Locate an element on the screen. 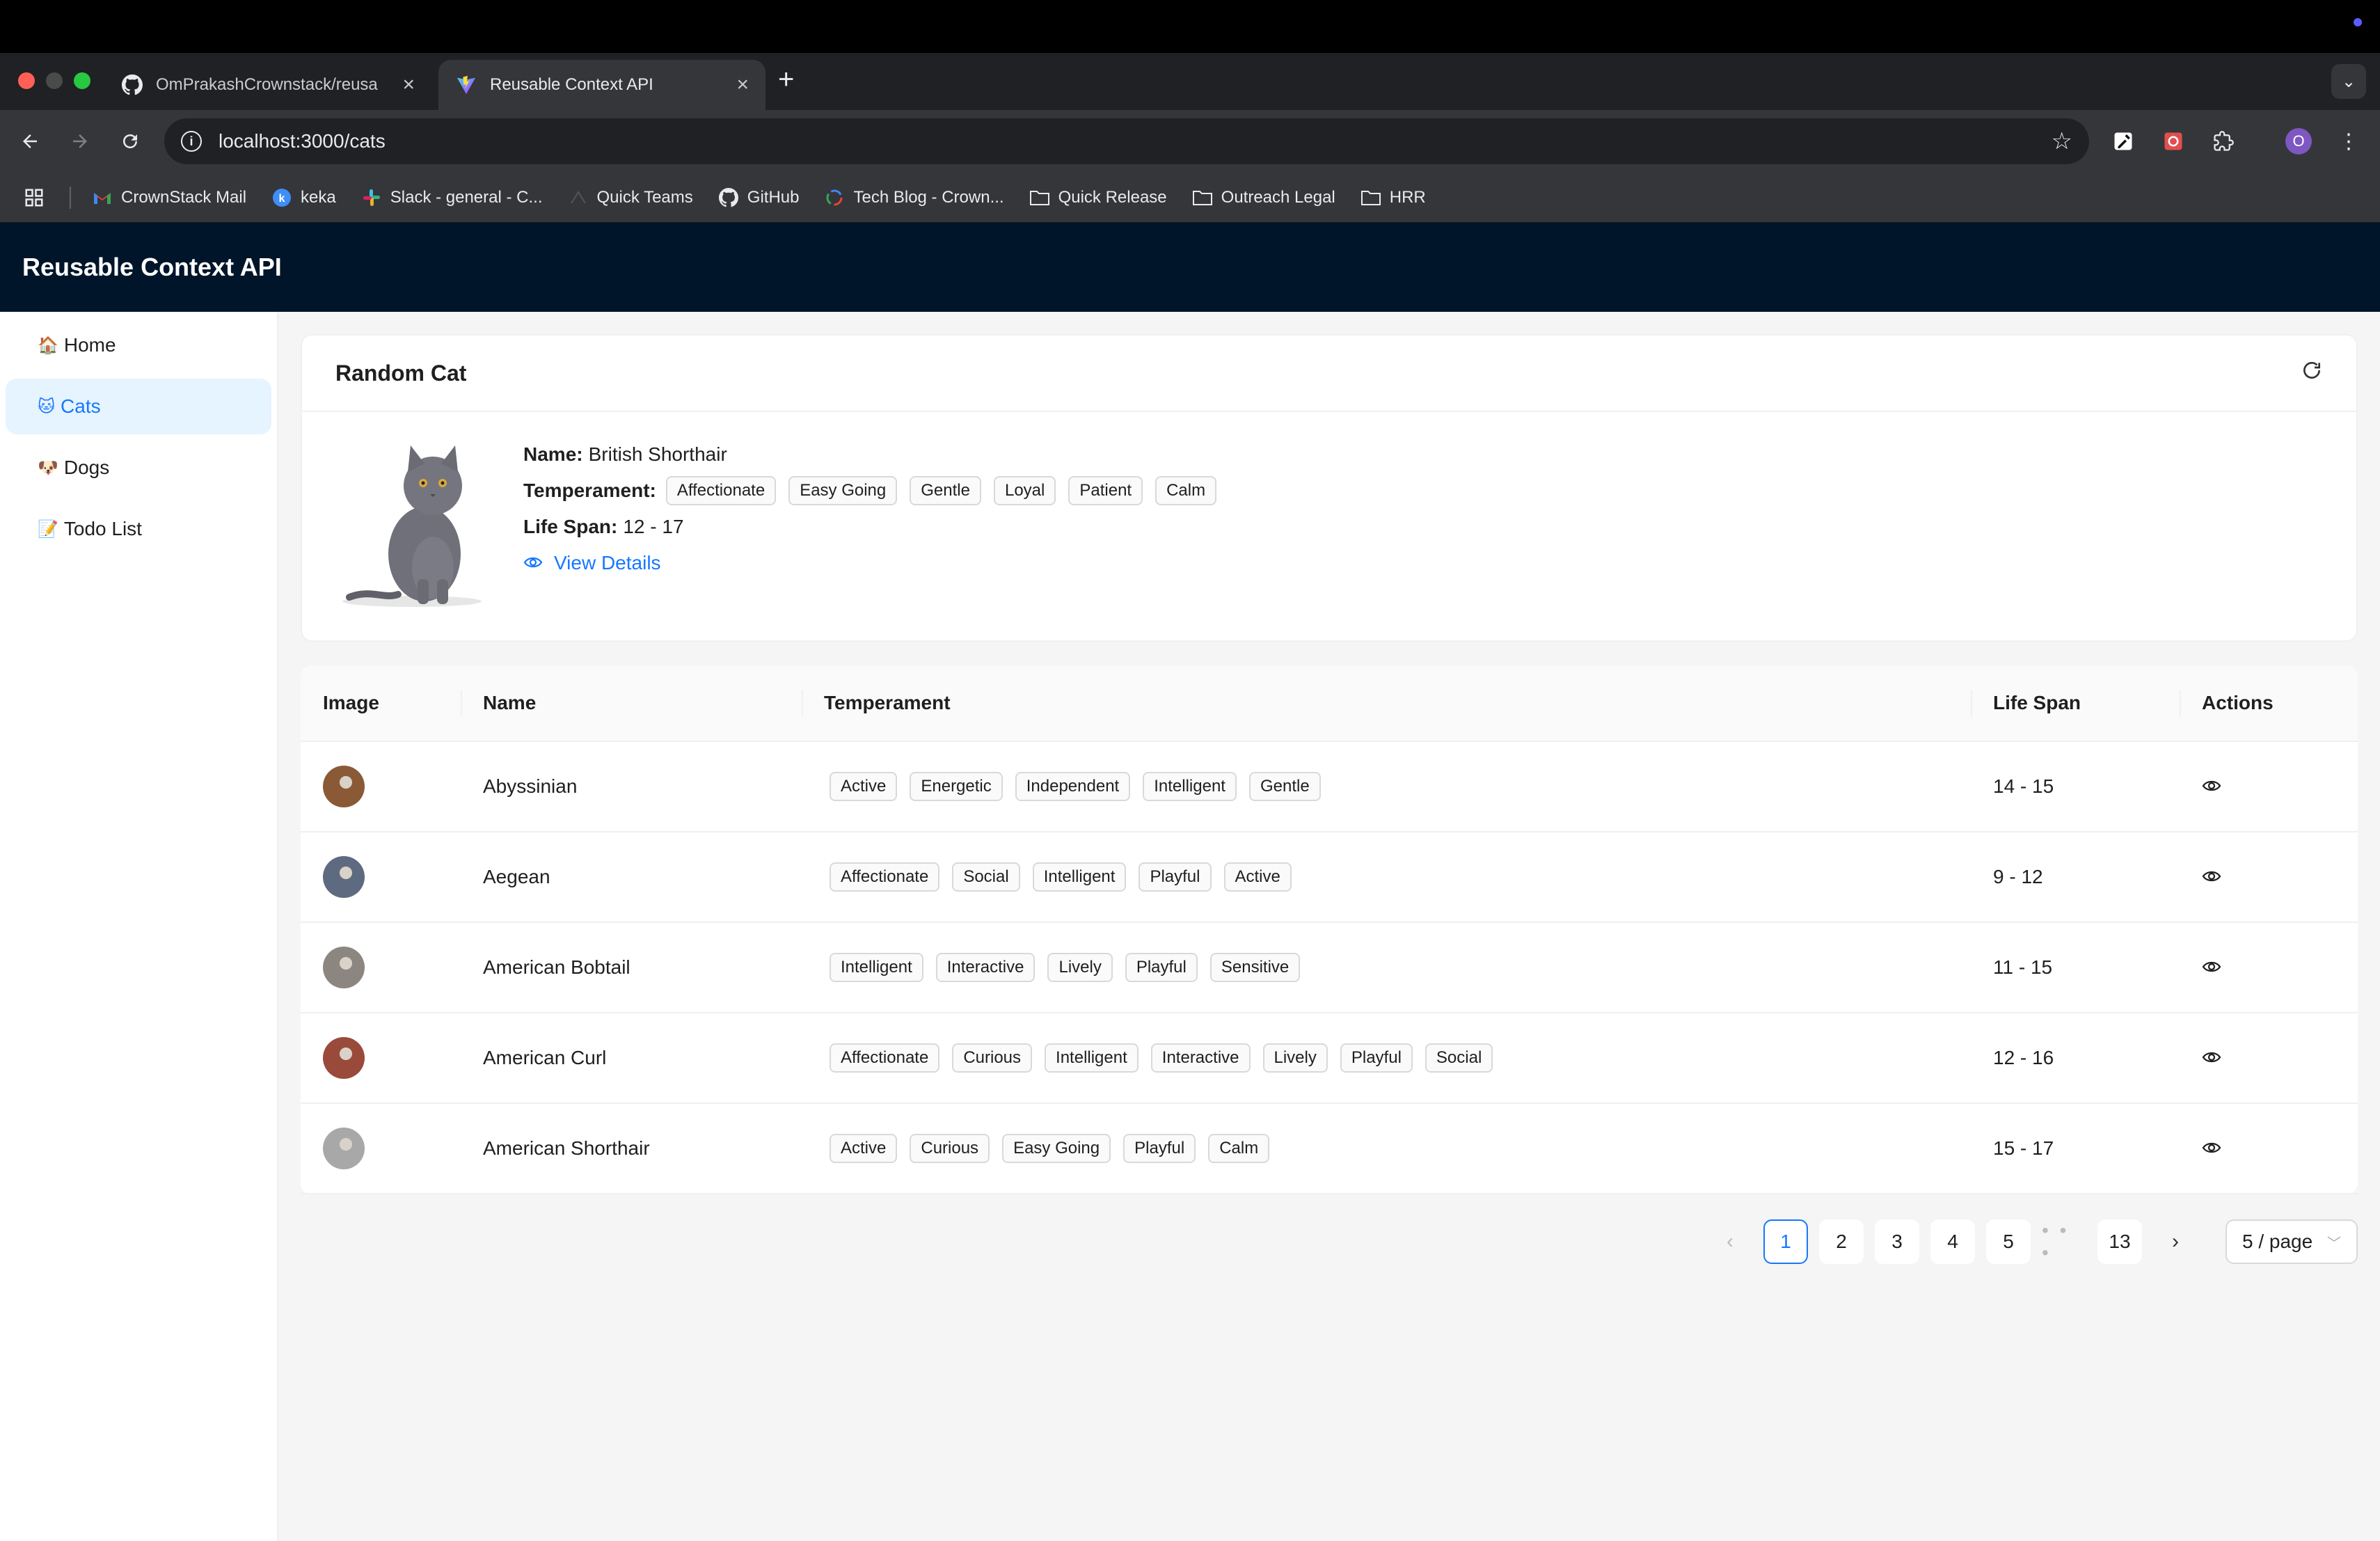 The height and width of the screenshot is (1541, 2380). column-header-actions: Actions is located at coordinates (2269, 703).